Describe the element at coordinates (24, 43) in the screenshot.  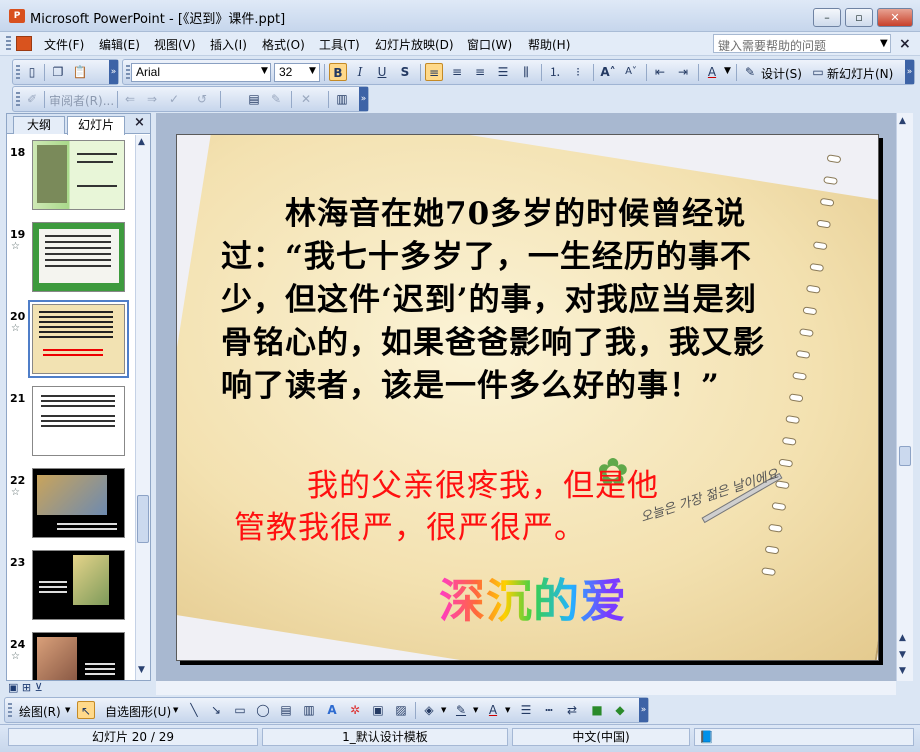
I see `document-icon` at that location.